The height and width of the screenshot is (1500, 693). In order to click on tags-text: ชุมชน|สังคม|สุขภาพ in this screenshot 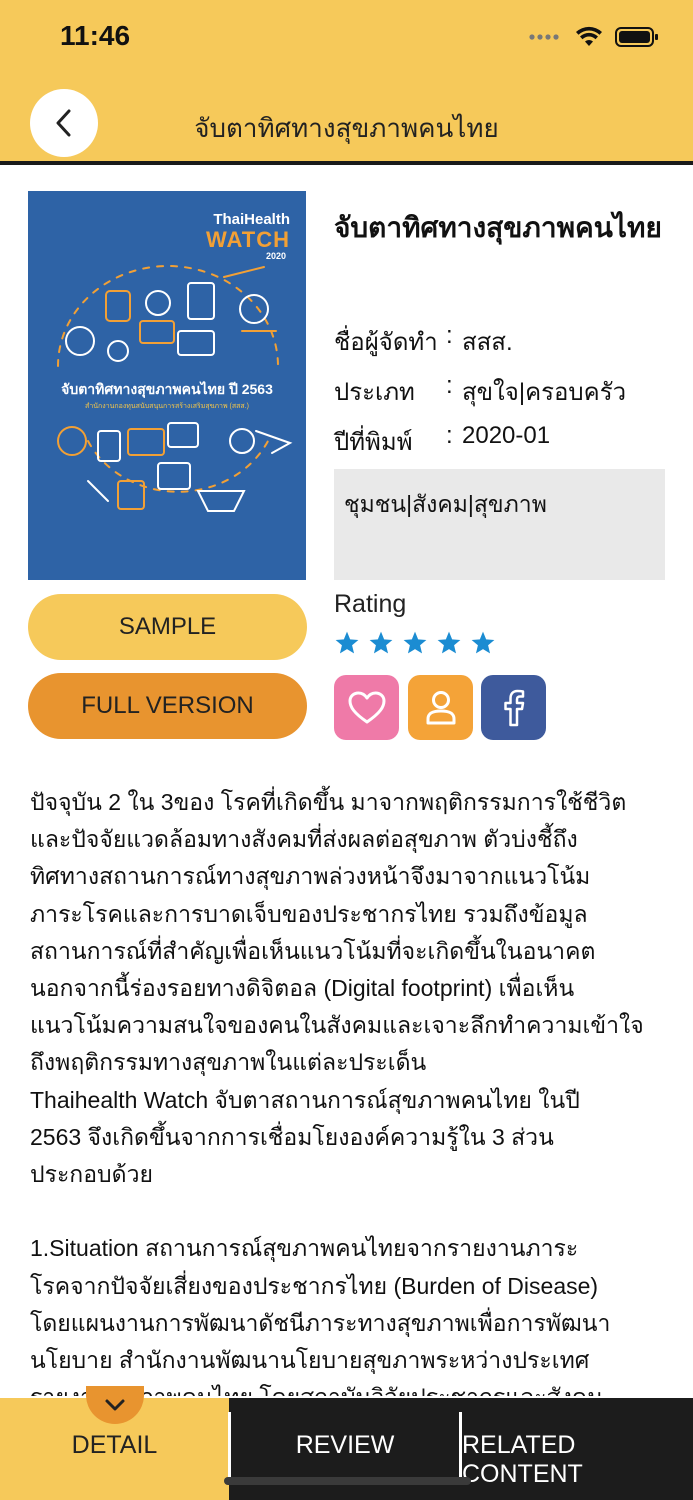, I will do `click(445, 504)`.